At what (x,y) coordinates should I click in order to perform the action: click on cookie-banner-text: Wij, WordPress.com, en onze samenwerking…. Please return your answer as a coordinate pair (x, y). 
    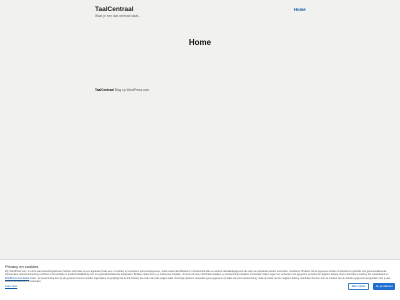
    Looking at the image, I should click on (199, 276).